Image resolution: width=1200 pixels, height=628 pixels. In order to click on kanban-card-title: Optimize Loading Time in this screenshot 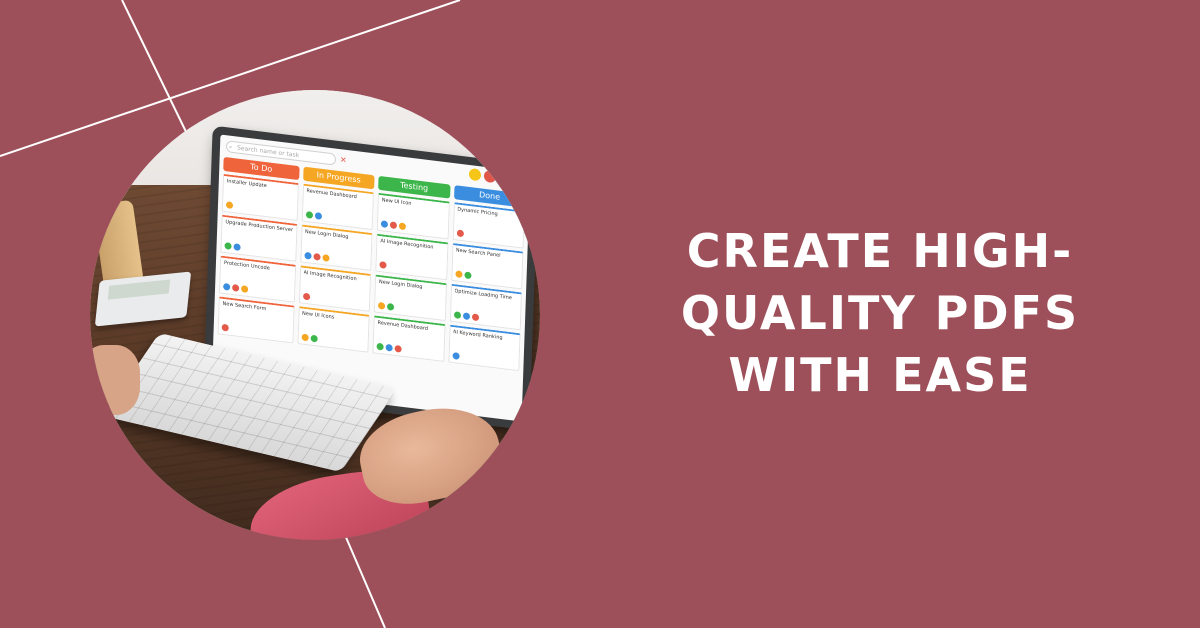, I will do `click(483, 295)`.